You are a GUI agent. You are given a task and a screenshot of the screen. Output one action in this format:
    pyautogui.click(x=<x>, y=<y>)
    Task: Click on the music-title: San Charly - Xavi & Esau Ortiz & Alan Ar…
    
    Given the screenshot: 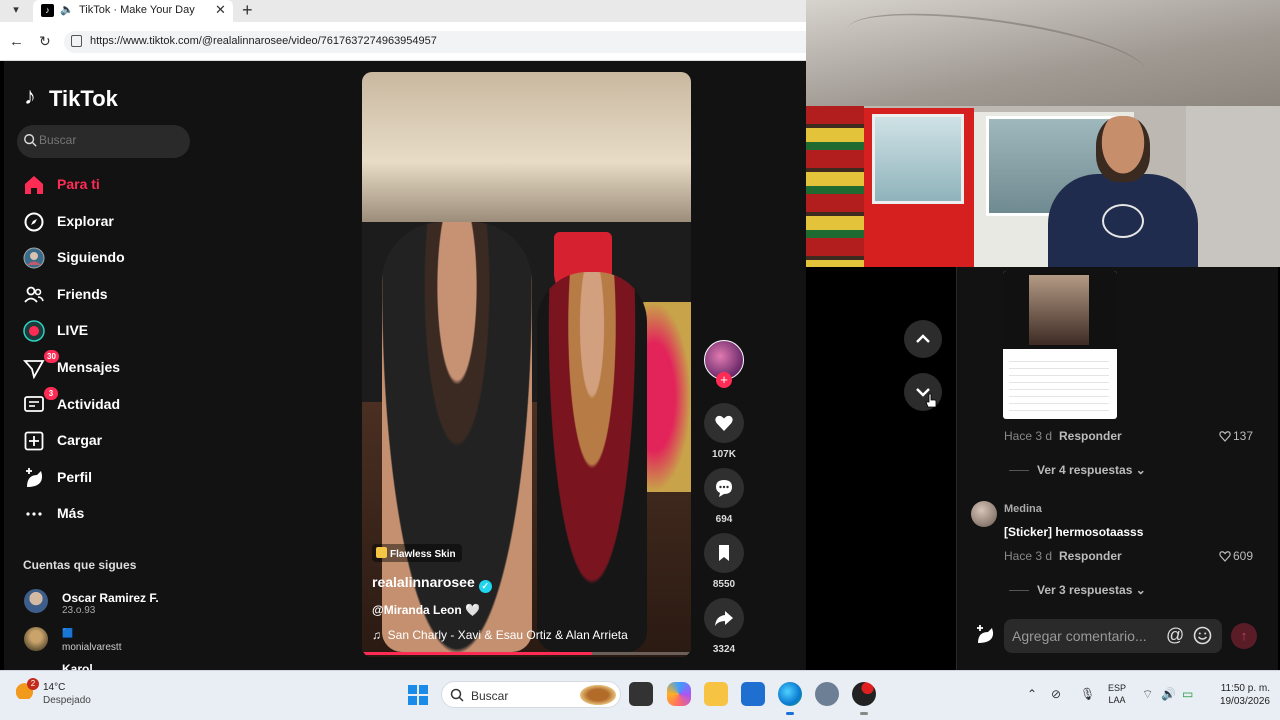 What is the action you would take?
    pyautogui.click(x=507, y=635)
    